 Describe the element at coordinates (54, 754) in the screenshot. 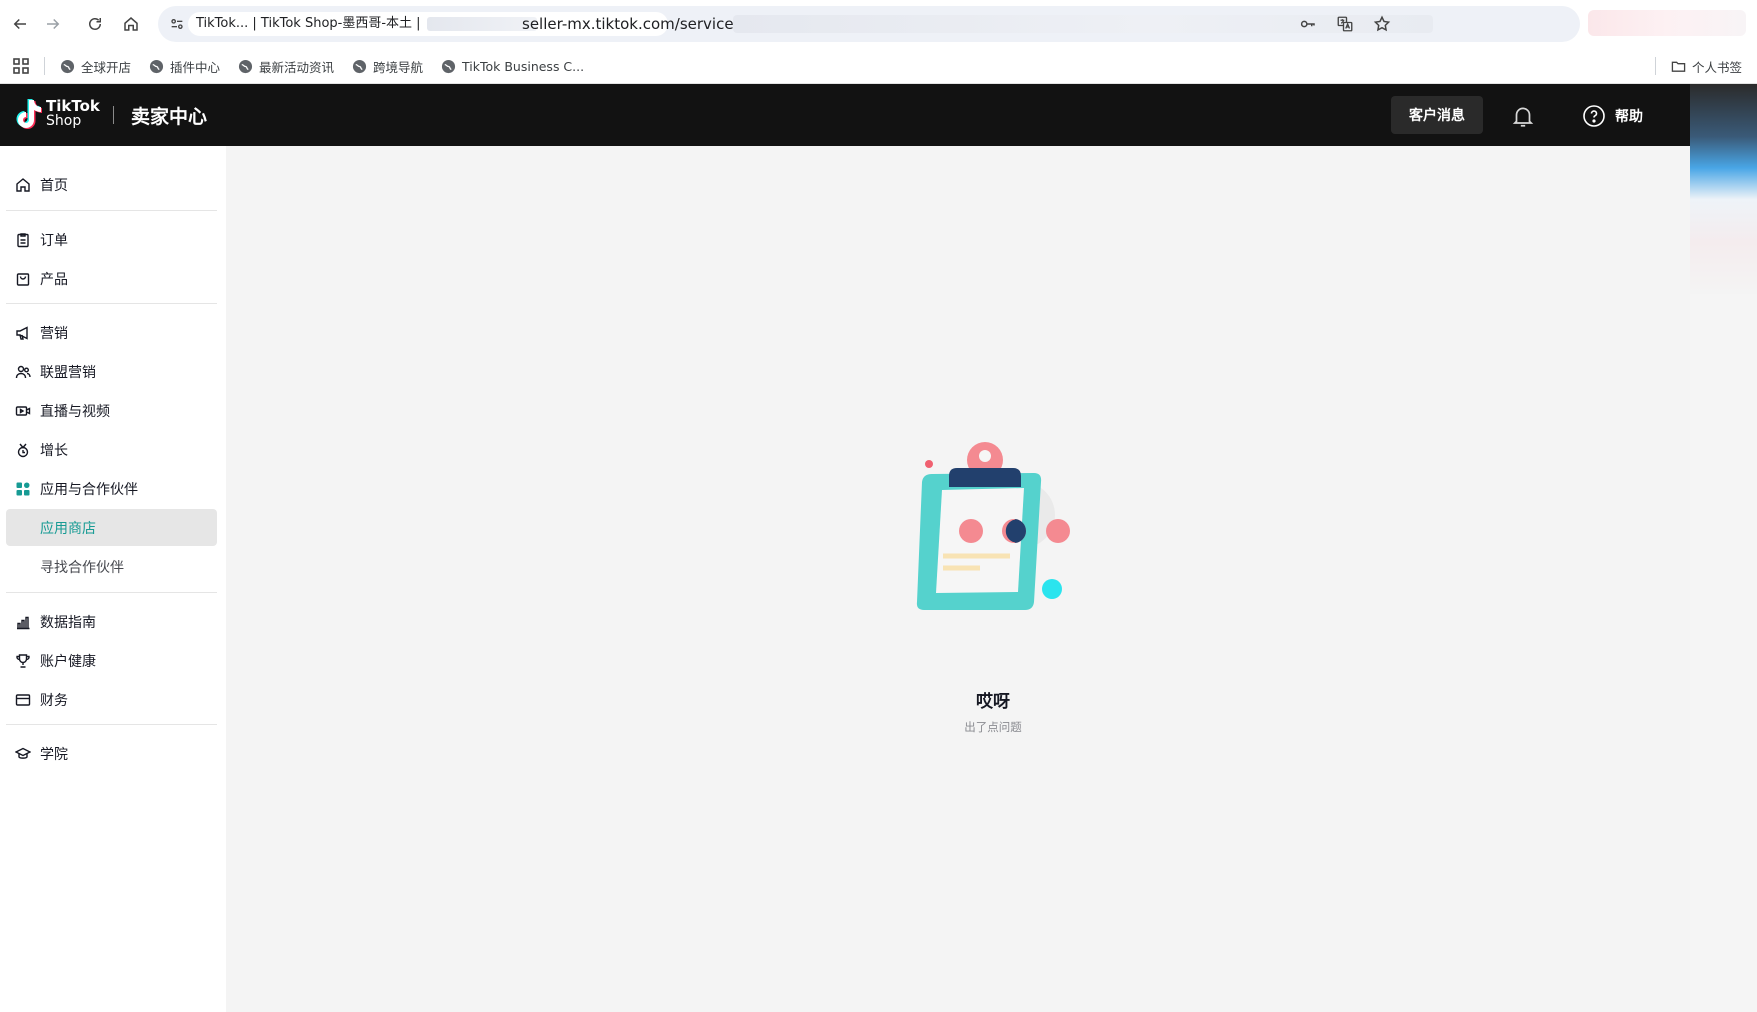

I see `sidebar-item-label: 学院` at that location.